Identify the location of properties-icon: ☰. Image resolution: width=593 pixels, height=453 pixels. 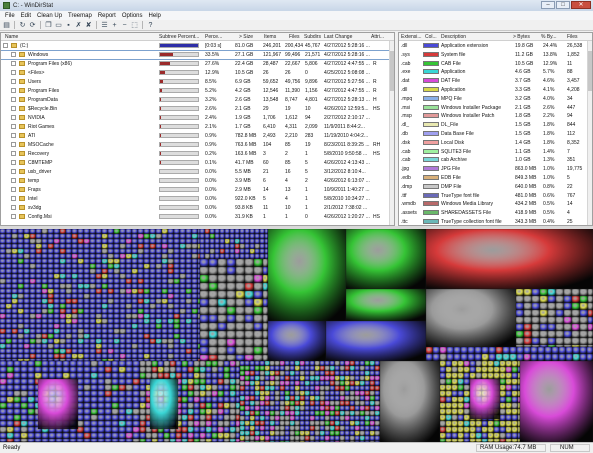
(104, 25).